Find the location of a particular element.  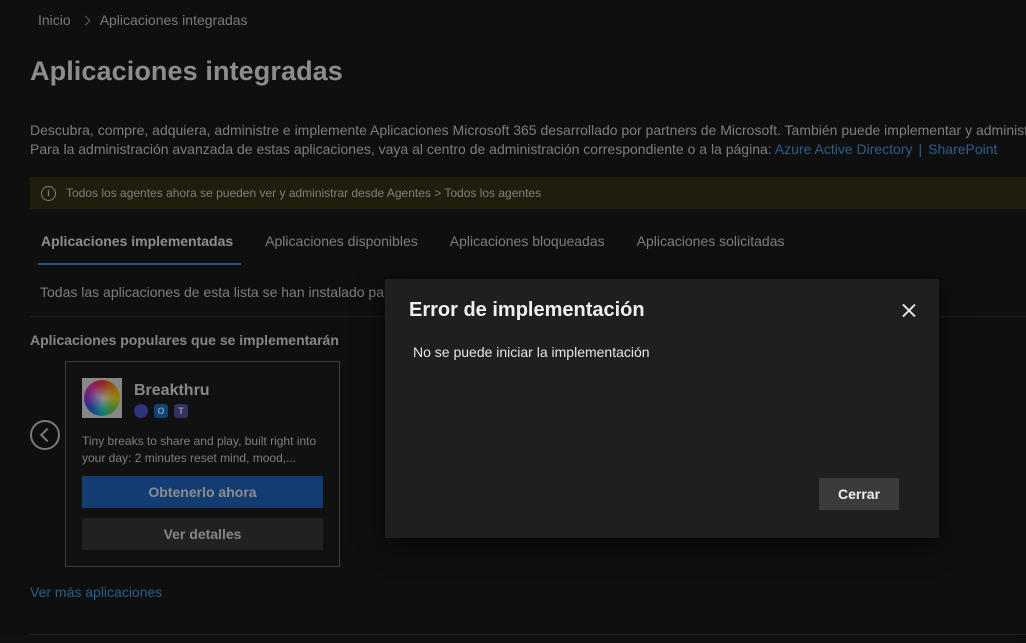

close-button: Cerrar is located at coordinates (859, 494).